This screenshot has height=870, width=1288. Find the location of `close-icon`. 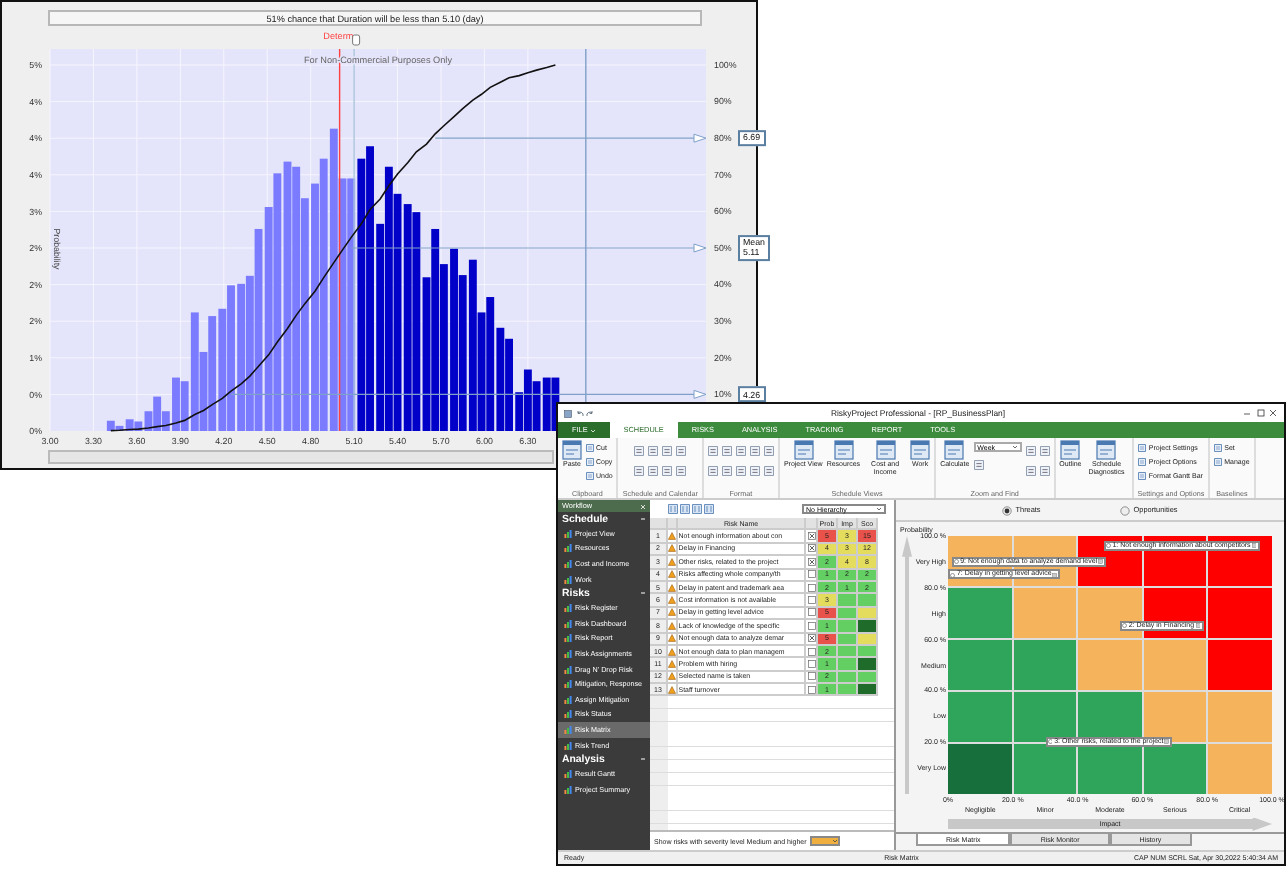

close-icon is located at coordinates (1273, 413).